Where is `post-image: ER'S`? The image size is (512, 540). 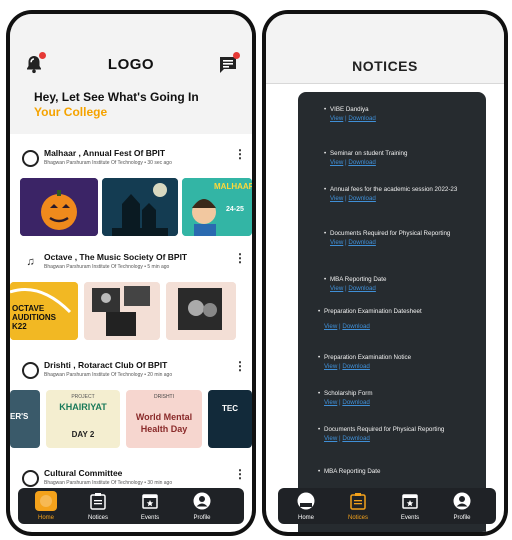 post-image: ER'S is located at coordinates (25, 419).